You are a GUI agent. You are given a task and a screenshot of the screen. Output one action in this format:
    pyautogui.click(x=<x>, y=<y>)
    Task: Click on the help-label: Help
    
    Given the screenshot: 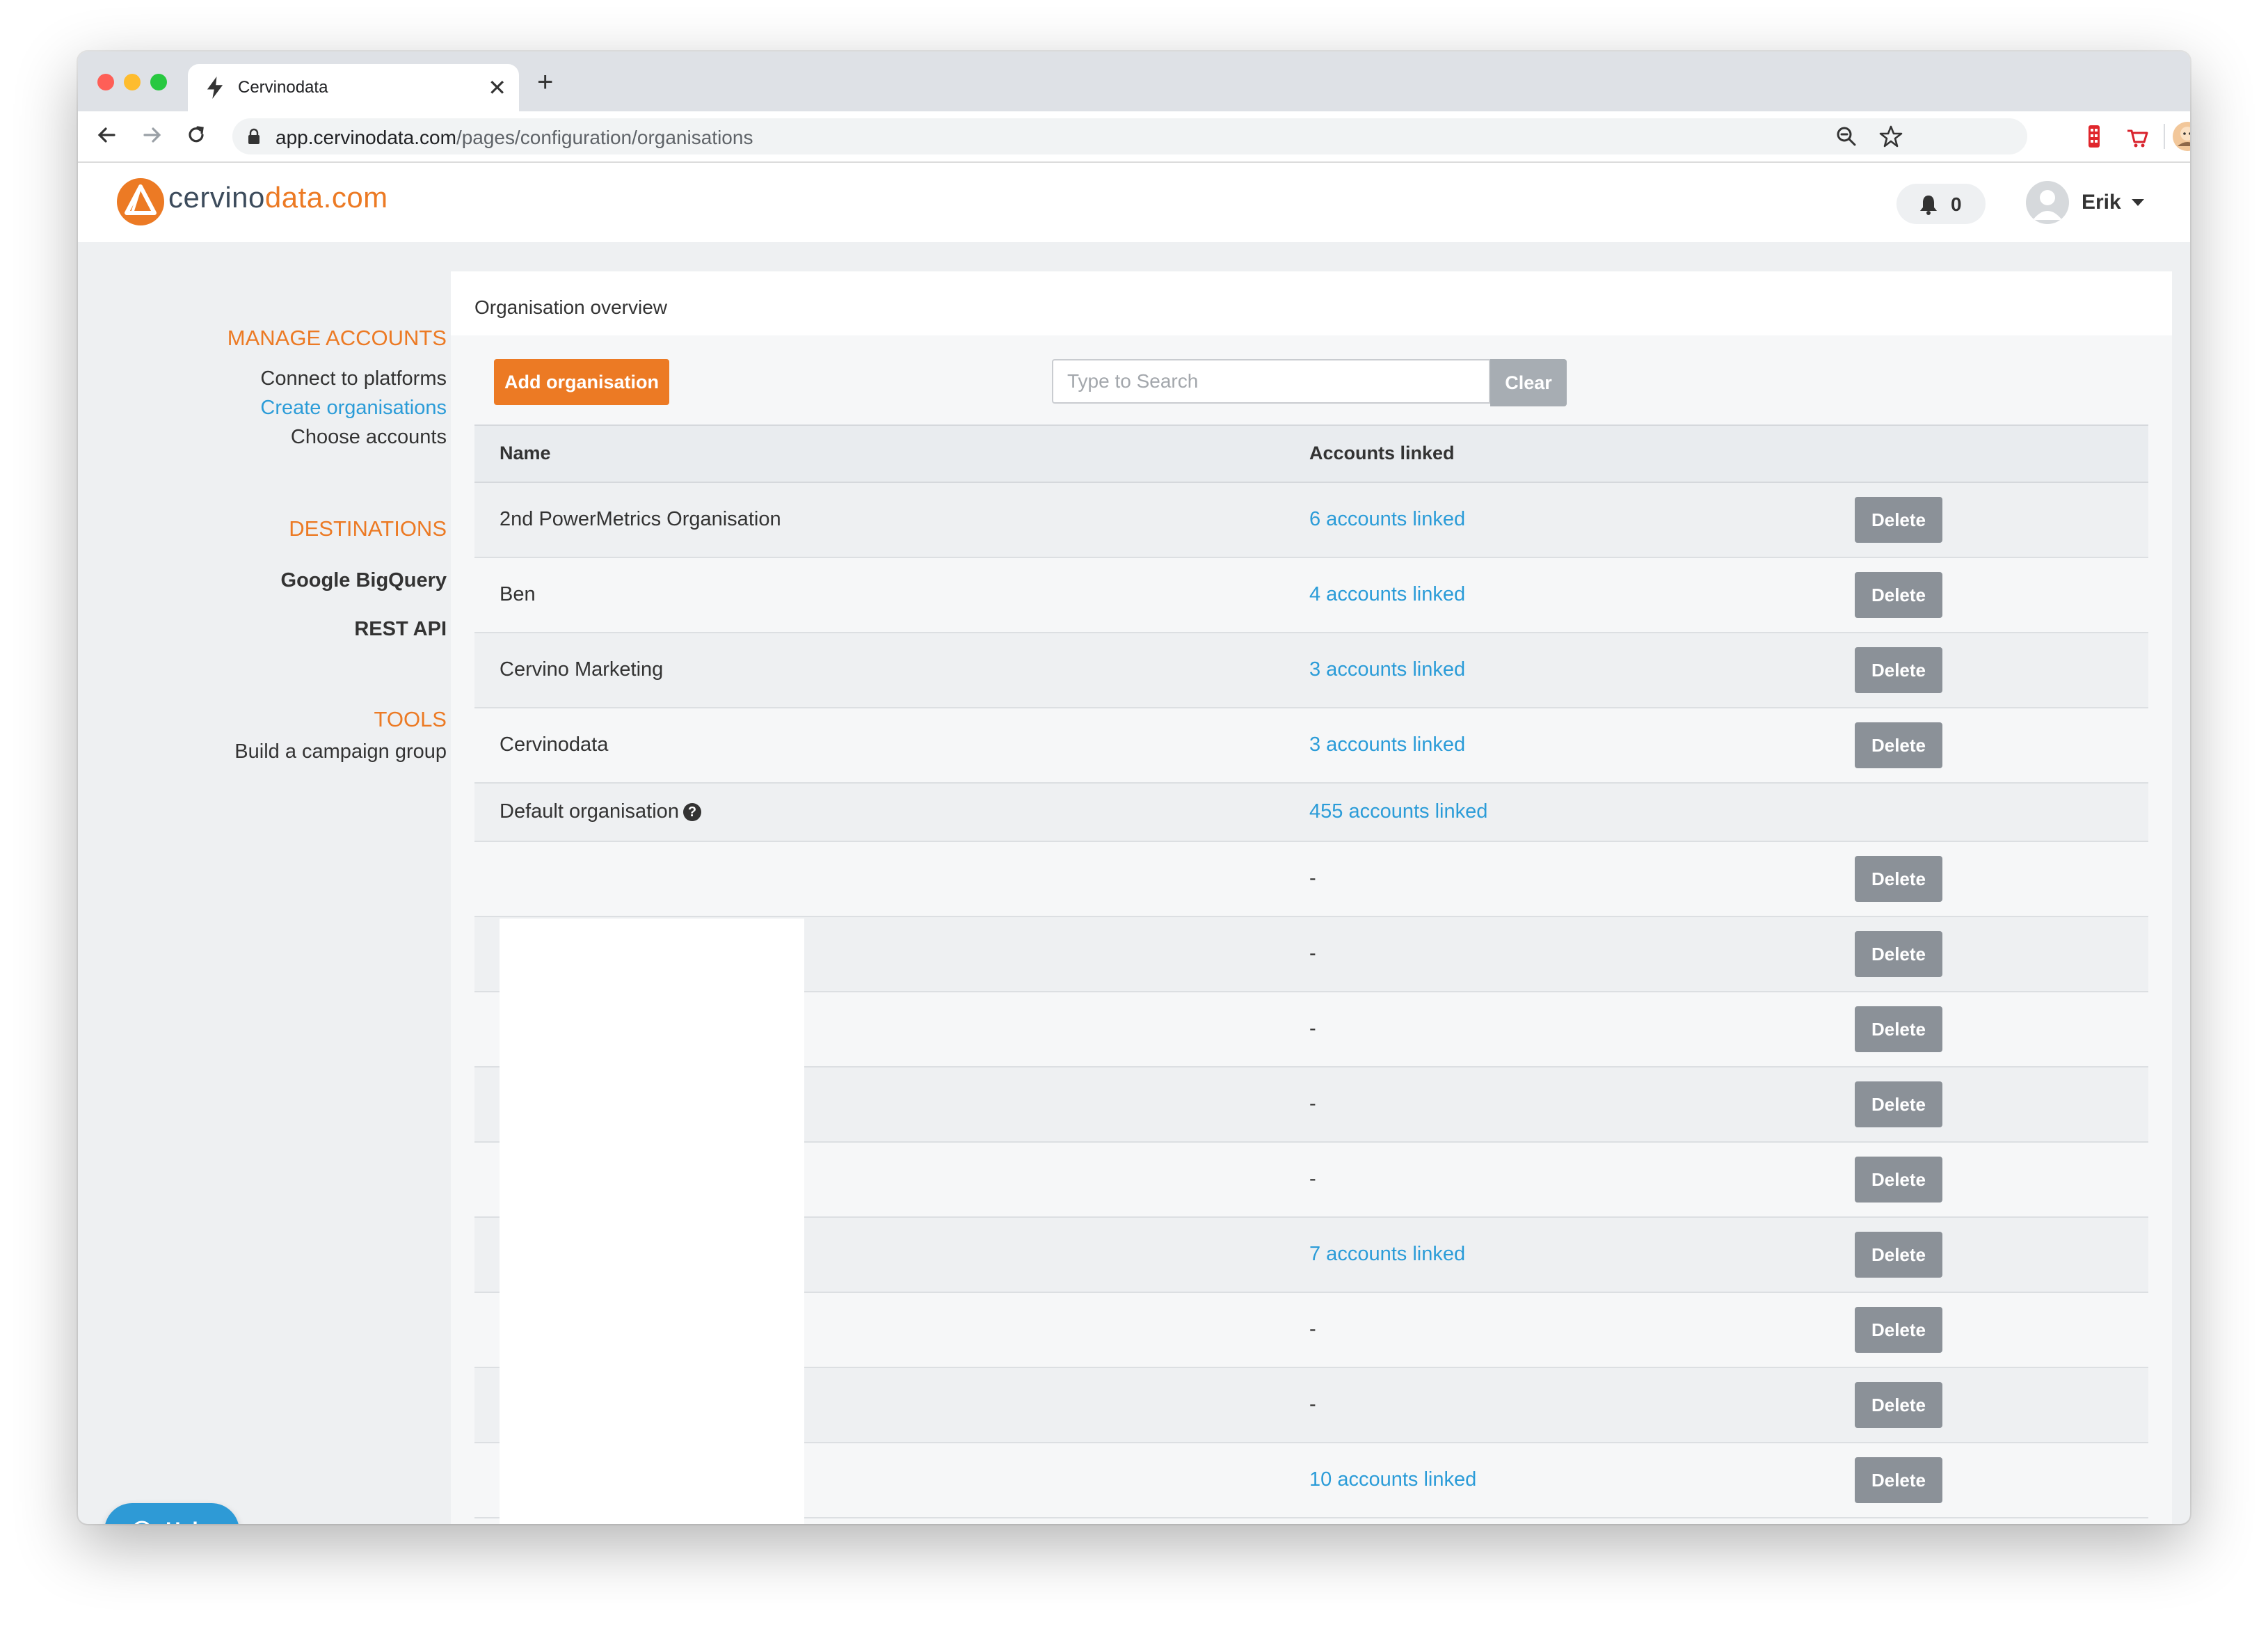 What is the action you would take?
    pyautogui.click(x=188, y=1521)
    